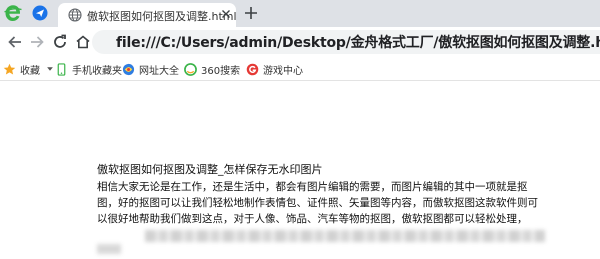 The image size is (600, 259). I want to click on reload-icon, so click(60, 42).